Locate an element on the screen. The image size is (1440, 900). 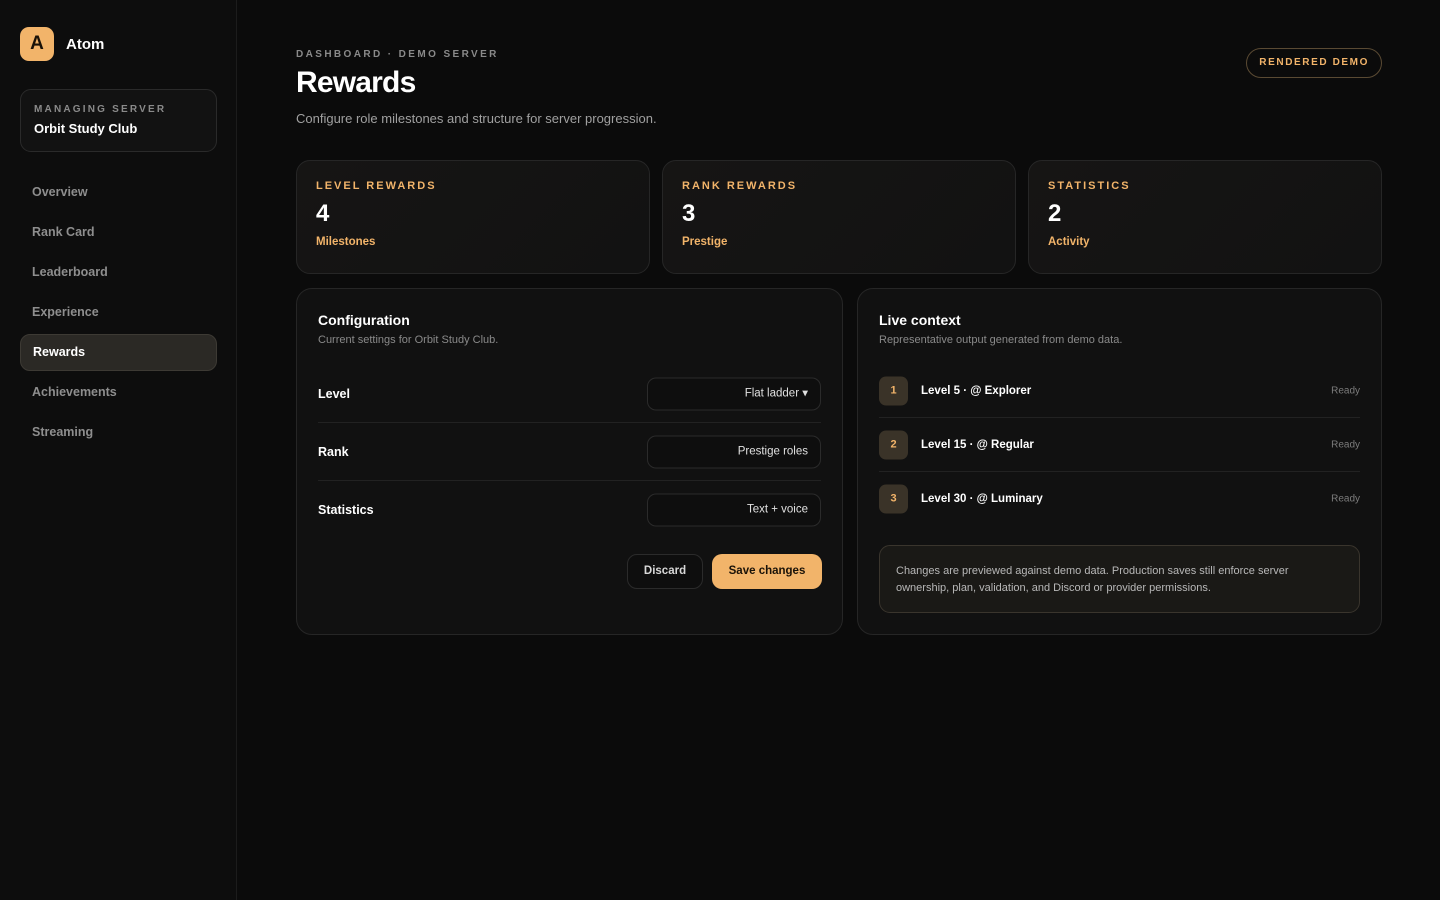
panel-title: Live context is located at coordinates (920, 320).